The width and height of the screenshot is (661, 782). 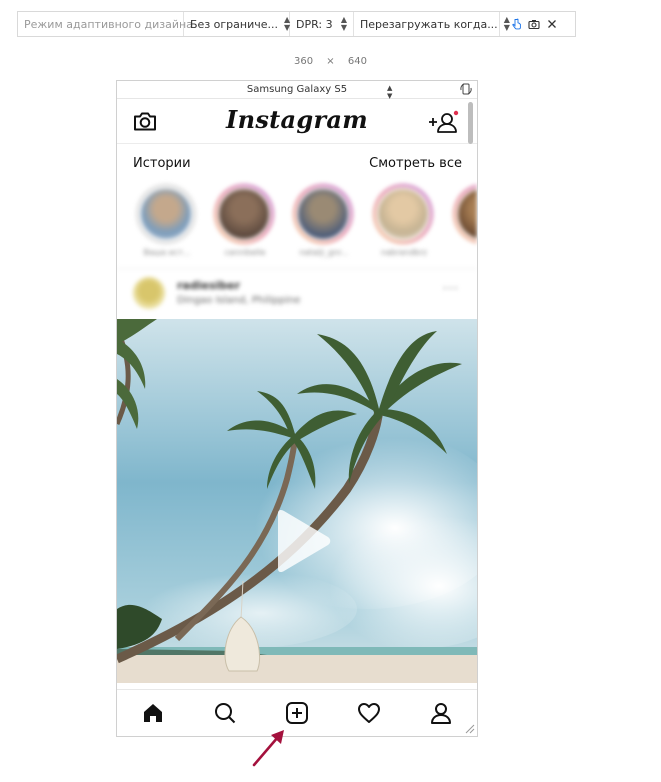 What do you see at coordinates (208, 285) in the screenshot?
I see `post-username: radiesiber` at bounding box center [208, 285].